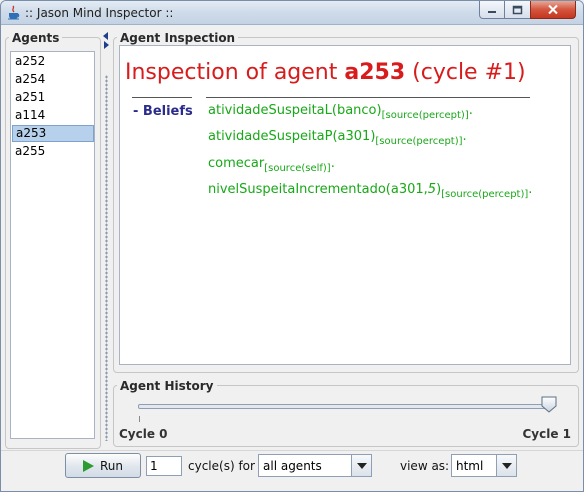 The height and width of the screenshot is (492, 584). Describe the element at coordinates (88, 465) in the screenshot. I see `play-icon` at that location.